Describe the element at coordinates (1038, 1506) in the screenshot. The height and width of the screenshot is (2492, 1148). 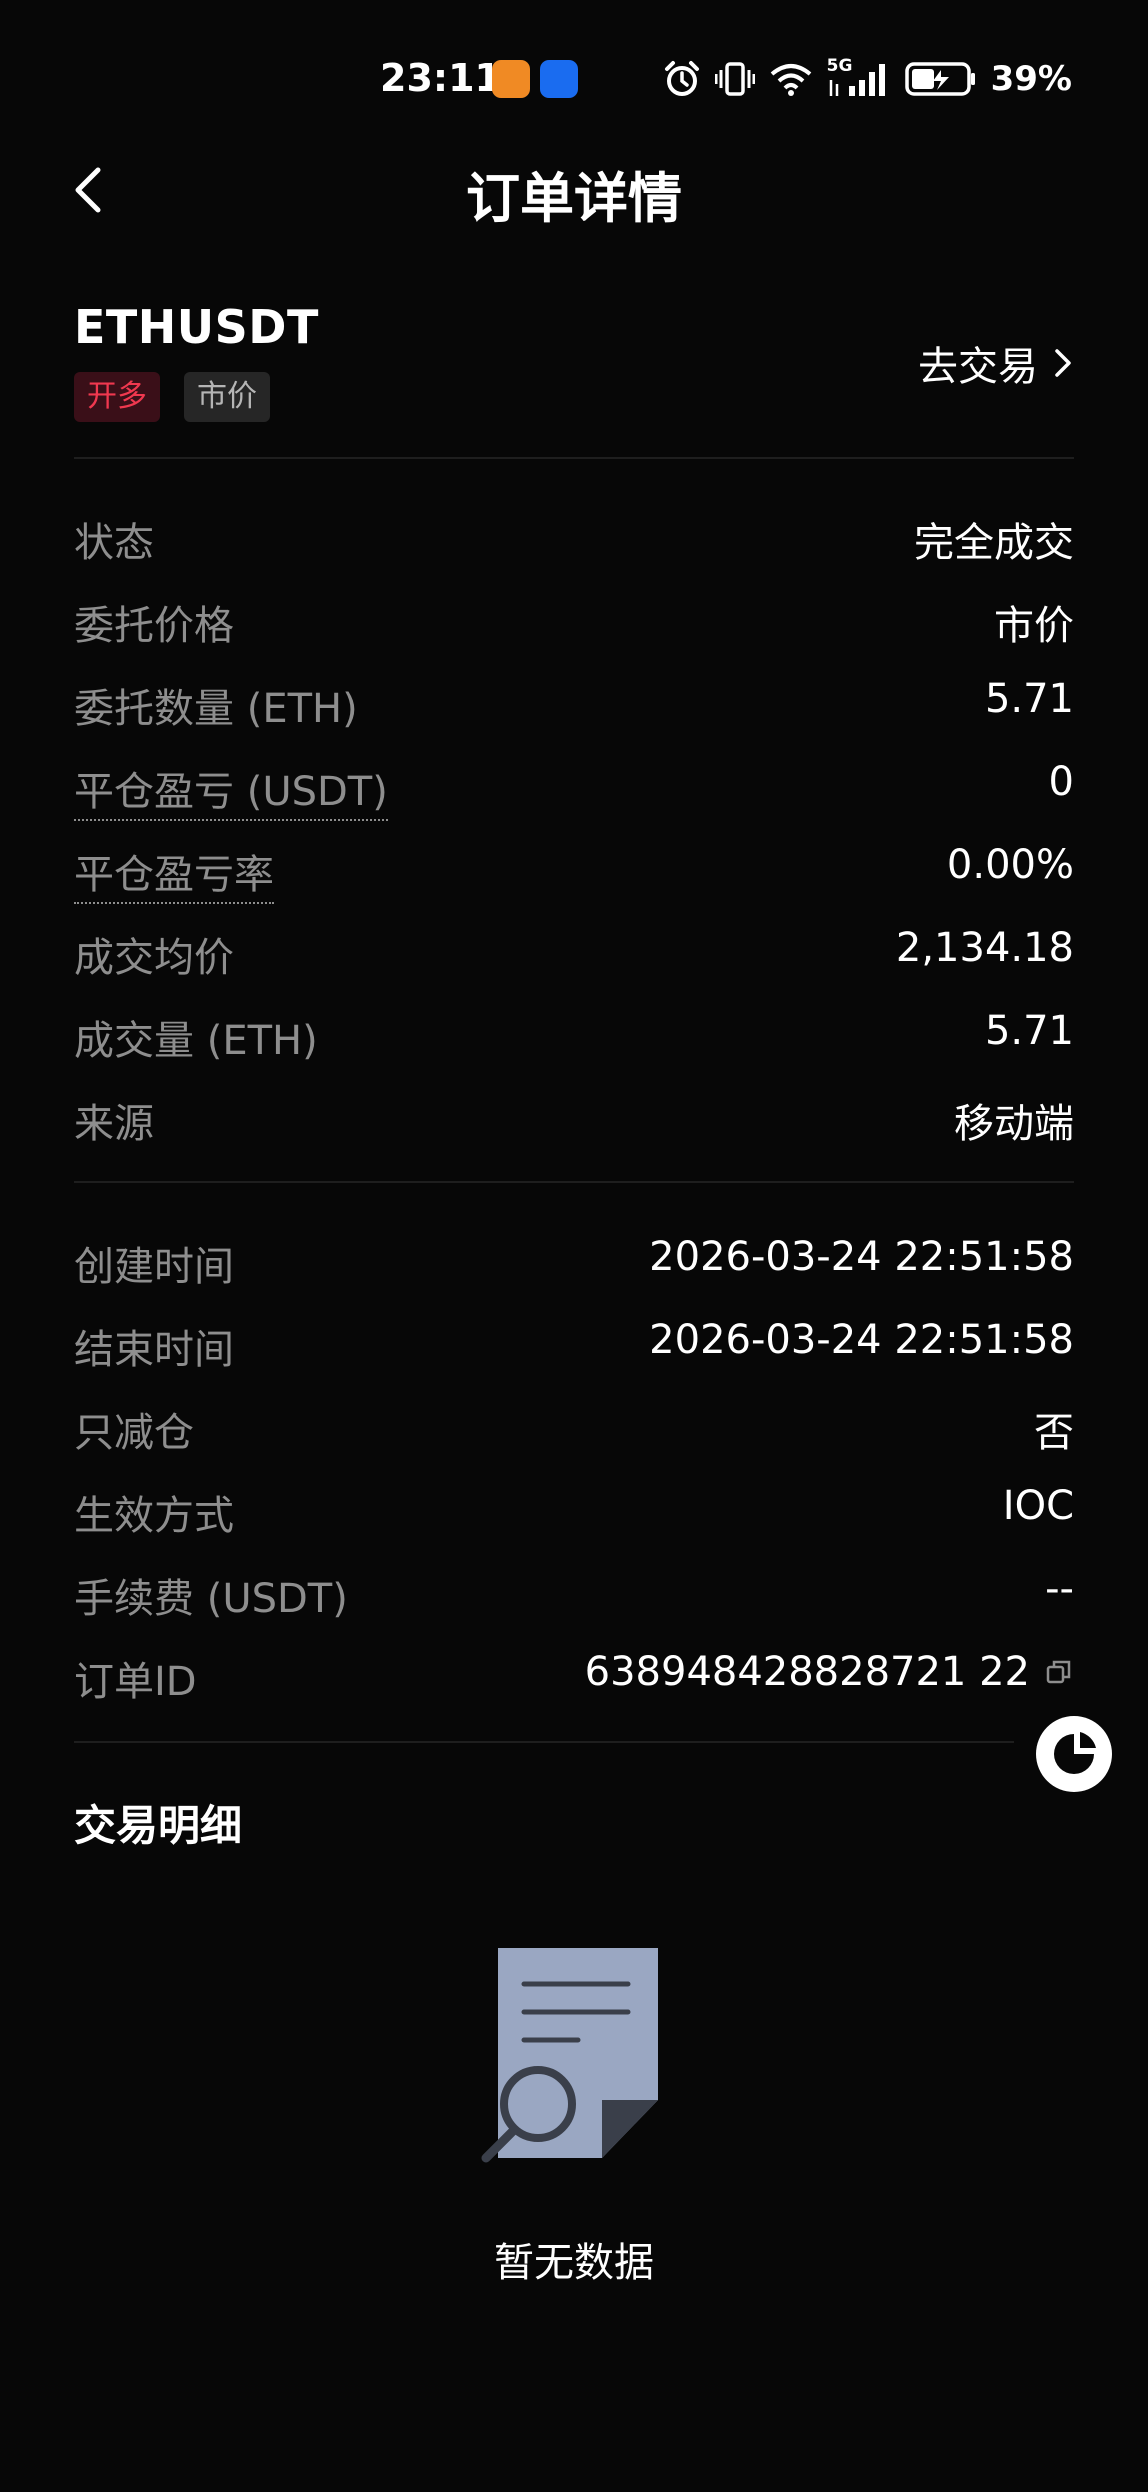
I see `row-value: IOC` at that location.